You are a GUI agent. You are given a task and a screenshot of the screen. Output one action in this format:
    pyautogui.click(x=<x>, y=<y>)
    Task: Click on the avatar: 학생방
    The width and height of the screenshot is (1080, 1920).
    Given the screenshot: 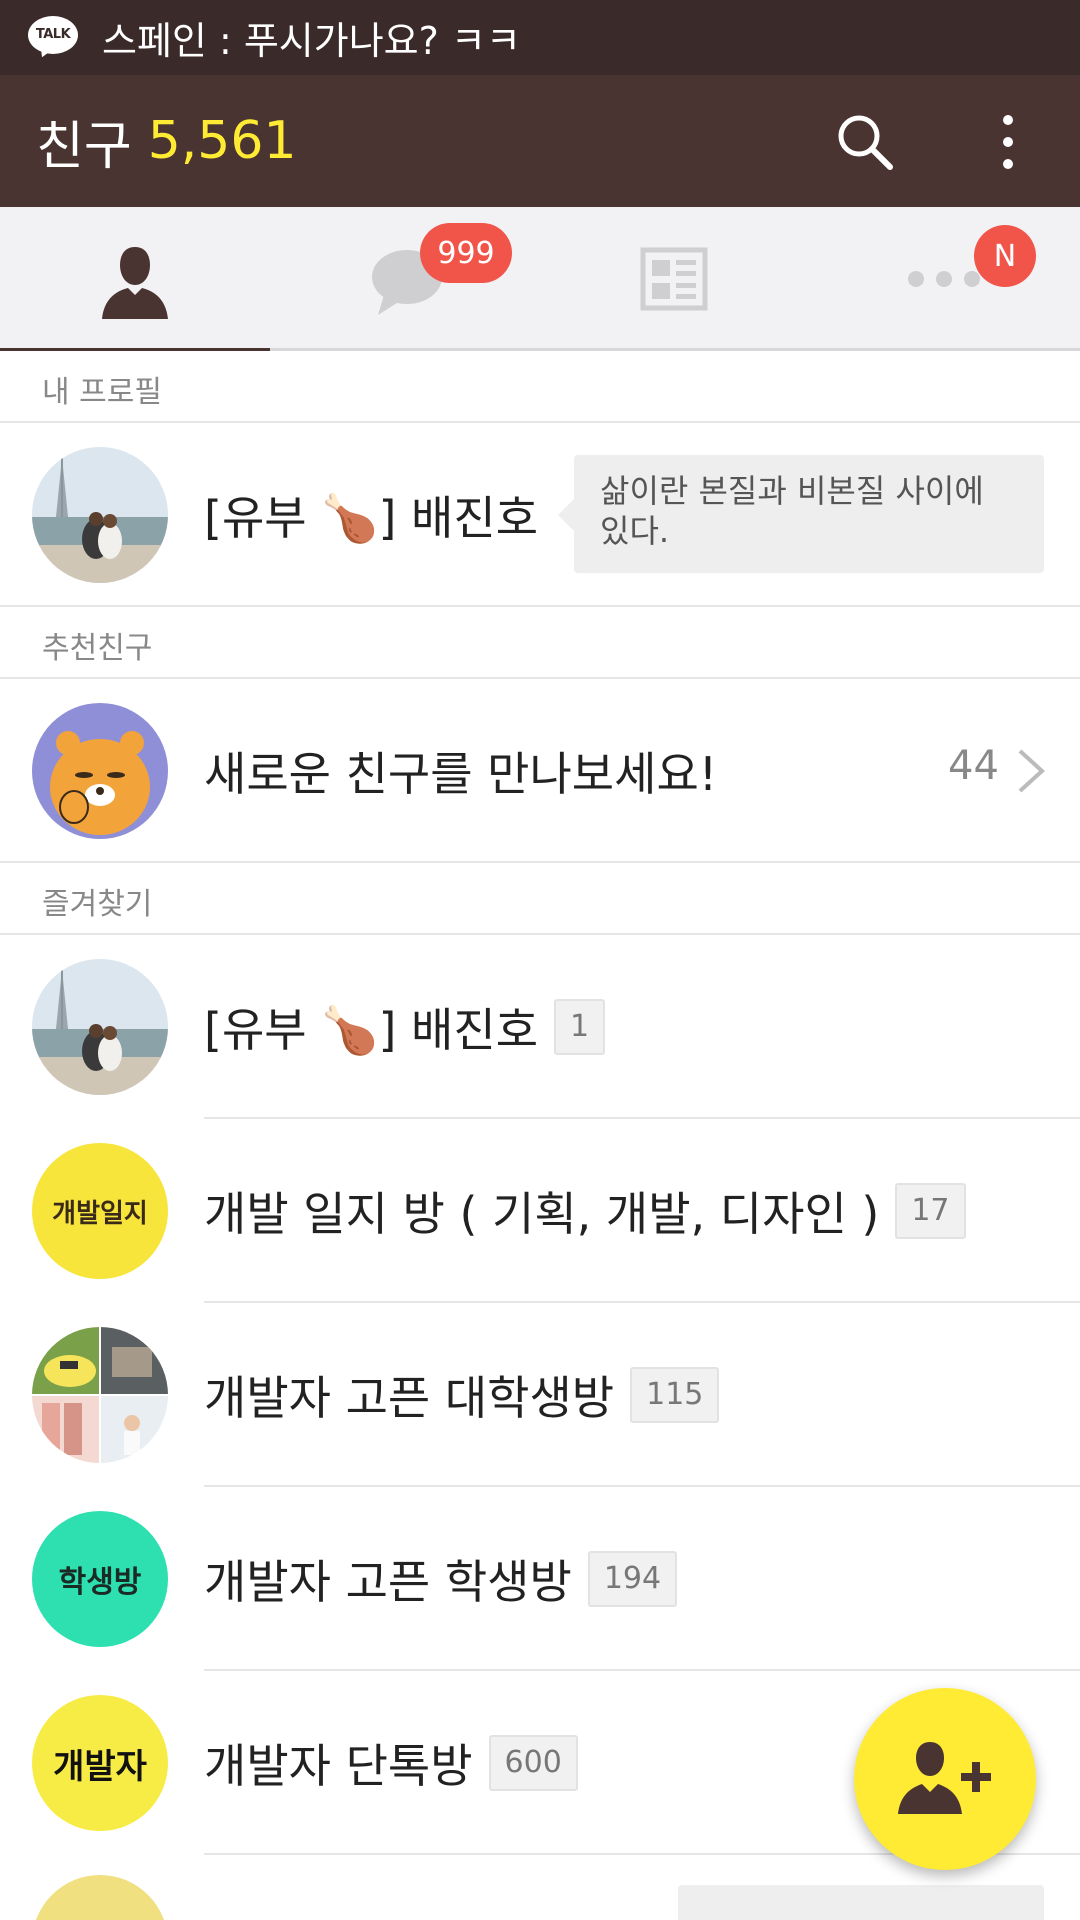 What is the action you would take?
    pyautogui.click(x=100, y=1579)
    